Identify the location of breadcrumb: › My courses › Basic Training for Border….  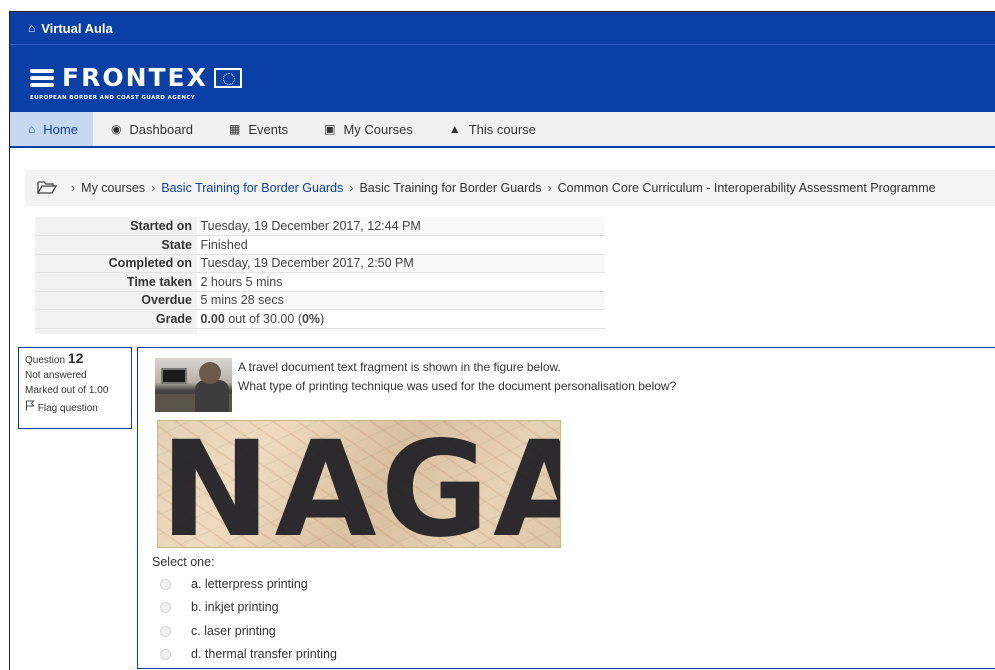
(510, 188).